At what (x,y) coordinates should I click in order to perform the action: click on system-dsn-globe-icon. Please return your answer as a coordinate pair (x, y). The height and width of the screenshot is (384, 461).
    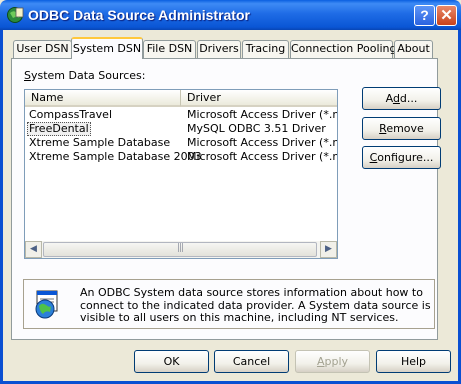
    Looking at the image, I should click on (46, 304).